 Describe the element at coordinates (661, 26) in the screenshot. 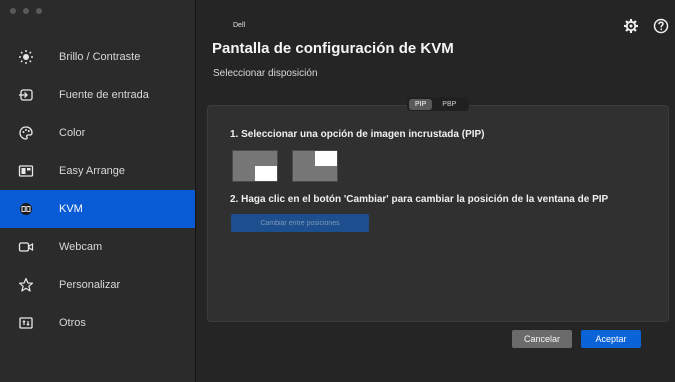

I see `help-icon` at that location.